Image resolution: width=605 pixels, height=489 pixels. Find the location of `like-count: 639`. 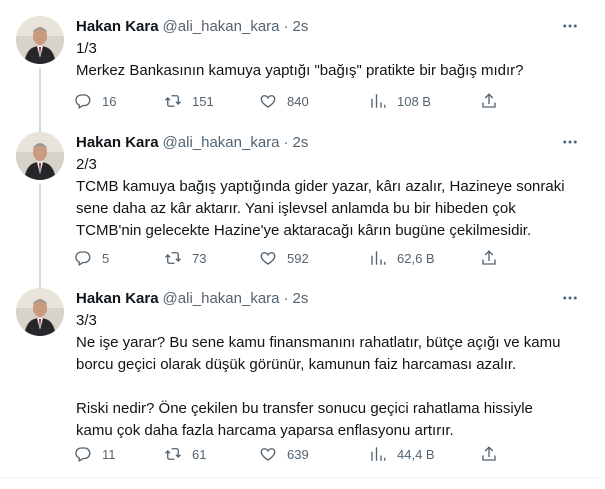

like-count: 639 is located at coordinates (298, 454).